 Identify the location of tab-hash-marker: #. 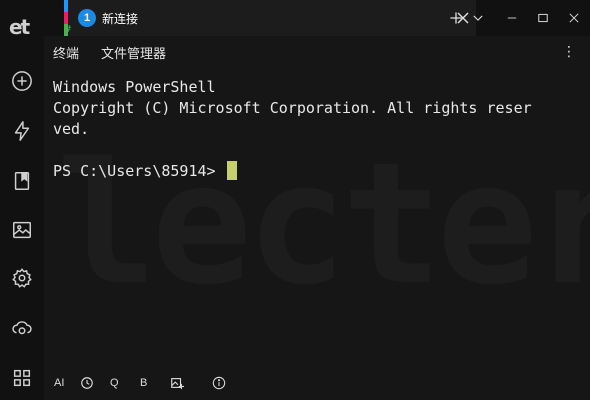
(68, 29).